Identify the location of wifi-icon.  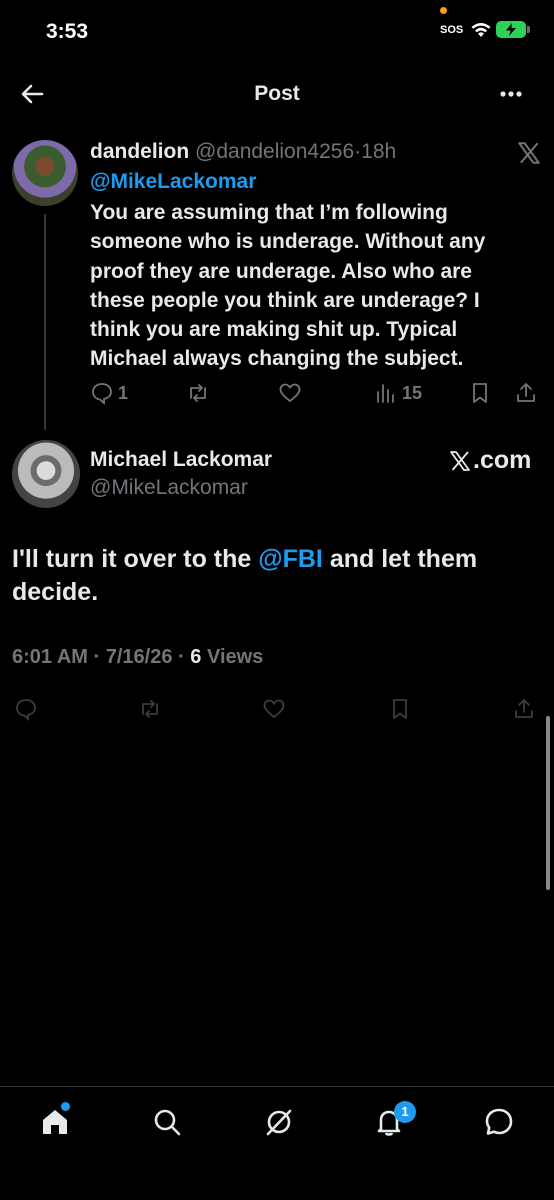
(481, 30).